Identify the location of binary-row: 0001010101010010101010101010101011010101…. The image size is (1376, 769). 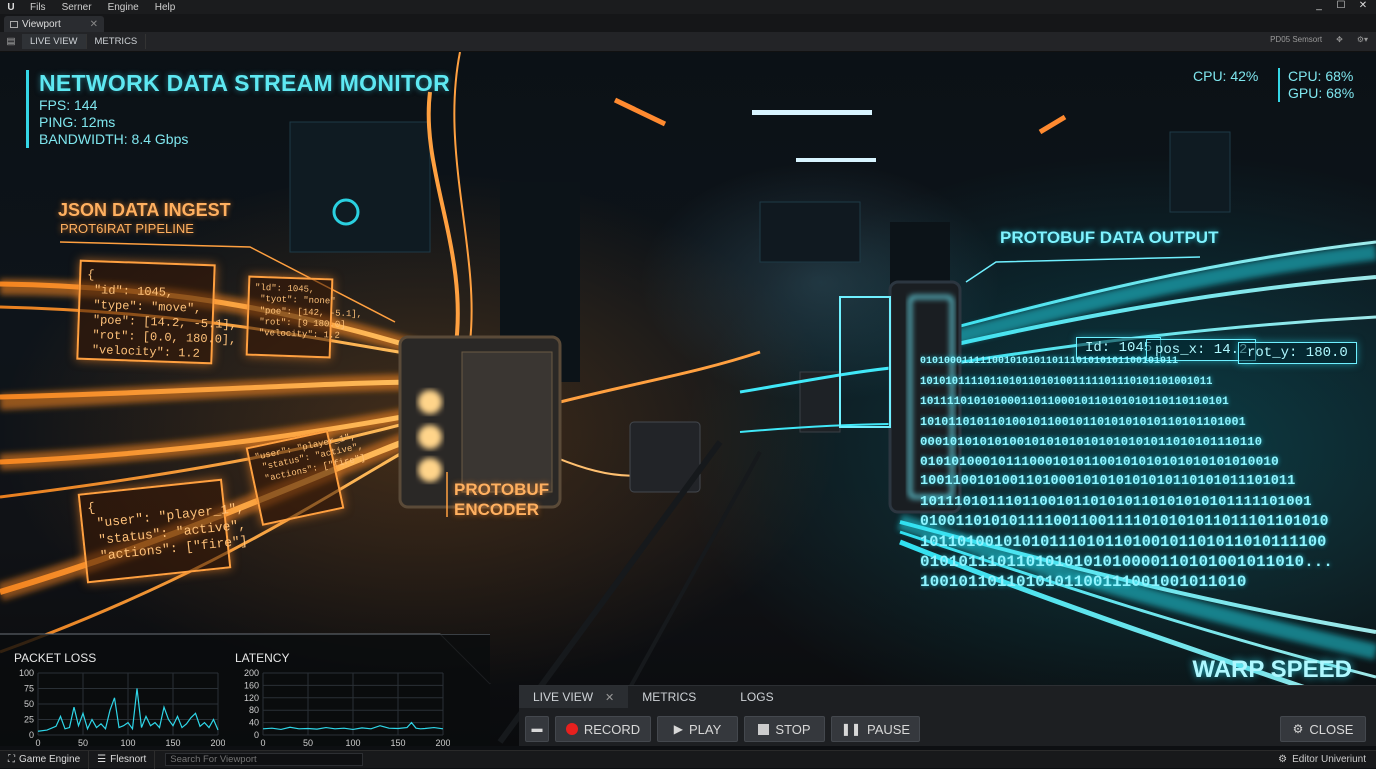
(1091, 442).